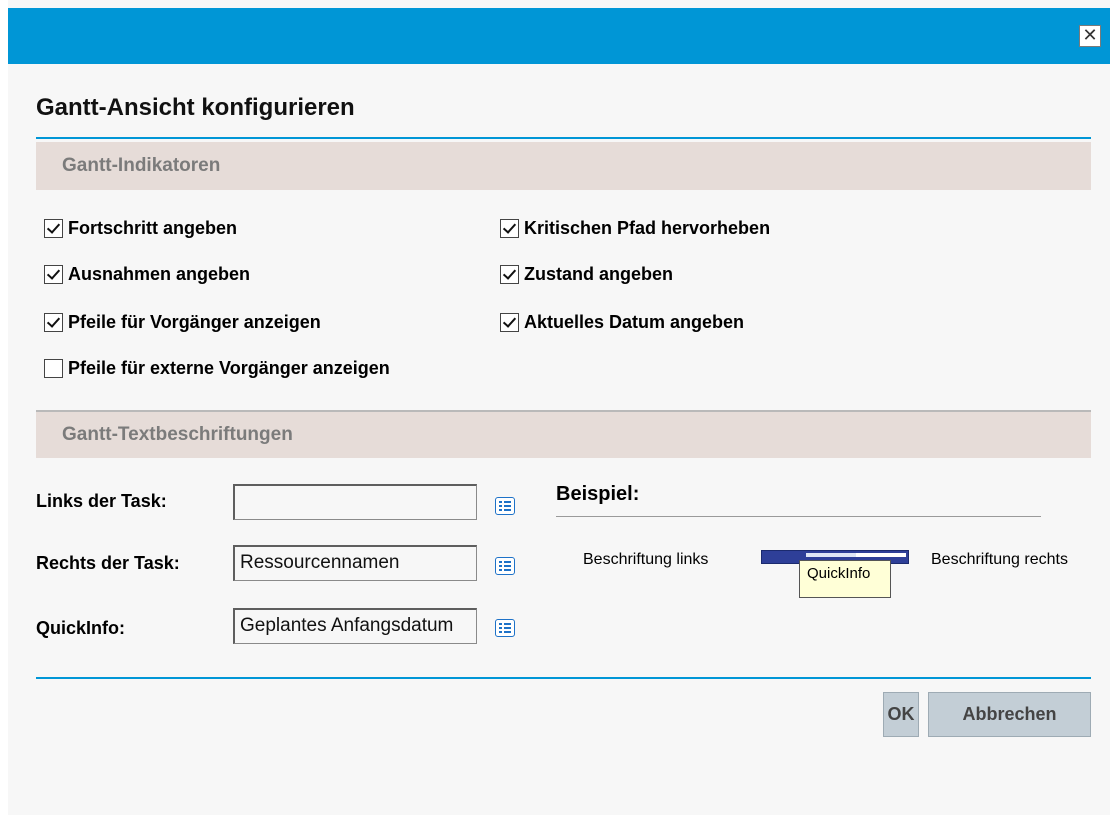 This screenshot has width=1110, height=815. What do you see at coordinates (559, 36) in the screenshot?
I see `dialog-titlebar` at bounding box center [559, 36].